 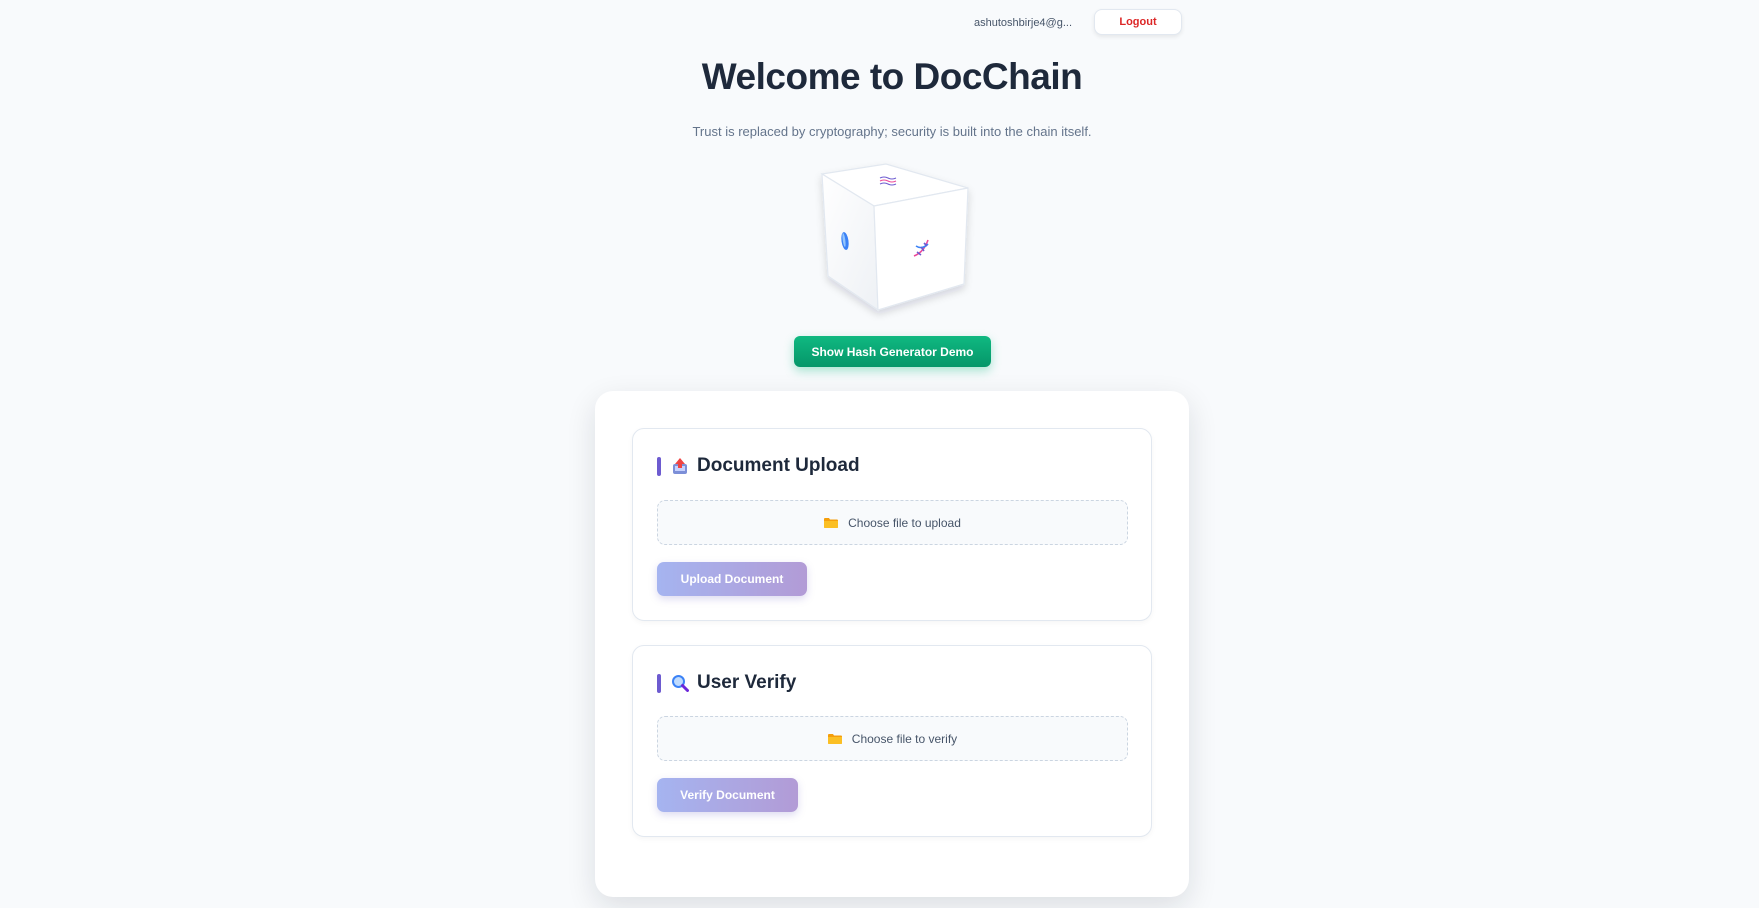 I want to click on magnifier-icon, so click(x=680, y=683).